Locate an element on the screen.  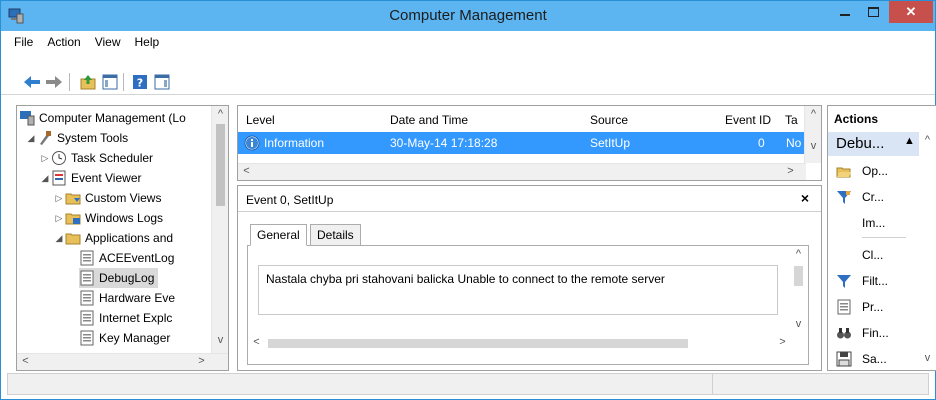
menu-action: Action is located at coordinates (63, 42).